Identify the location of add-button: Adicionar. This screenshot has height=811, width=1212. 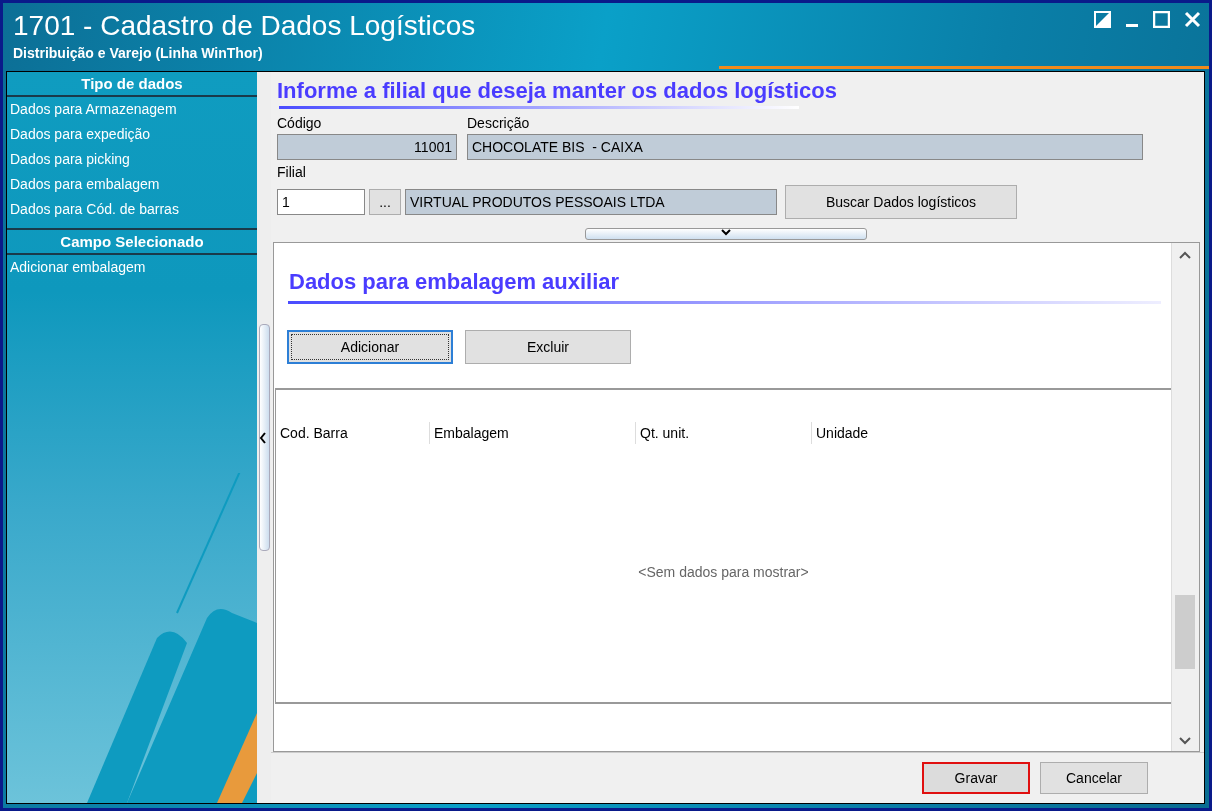
(370, 347).